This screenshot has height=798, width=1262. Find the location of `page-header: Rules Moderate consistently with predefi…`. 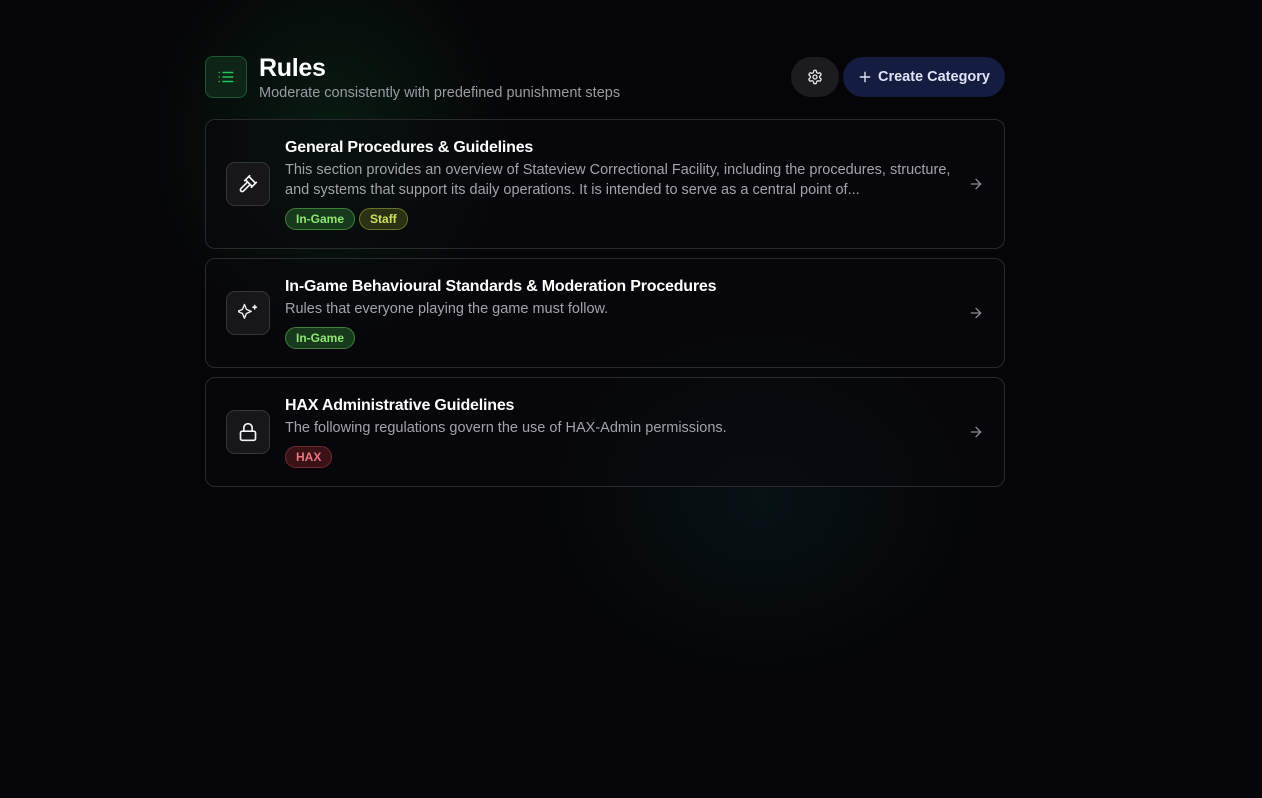

page-header: Rules Moderate consistently with predefi… is located at coordinates (605, 86).